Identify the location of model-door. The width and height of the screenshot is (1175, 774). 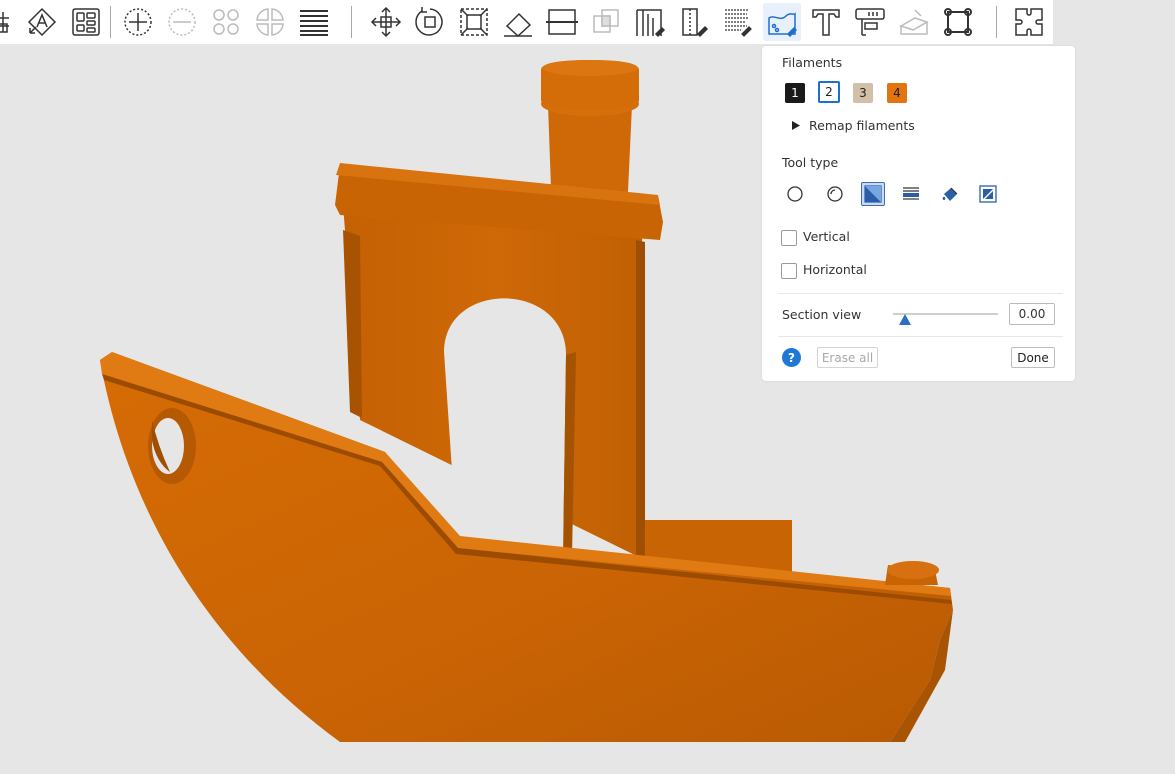
(505, 427).